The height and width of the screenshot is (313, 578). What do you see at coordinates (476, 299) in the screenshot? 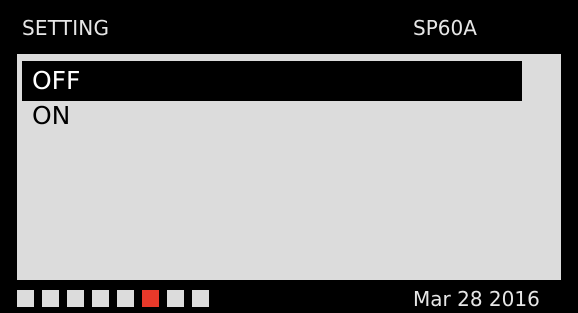
I see `footer-date: Mar 28 2016` at bounding box center [476, 299].